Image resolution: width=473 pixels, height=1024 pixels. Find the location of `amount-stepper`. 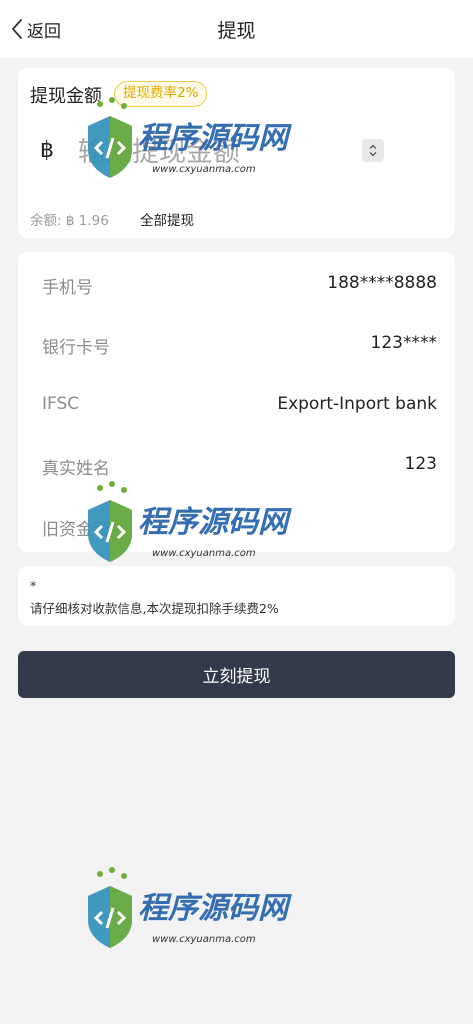

amount-stepper is located at coordinates (373, 150).